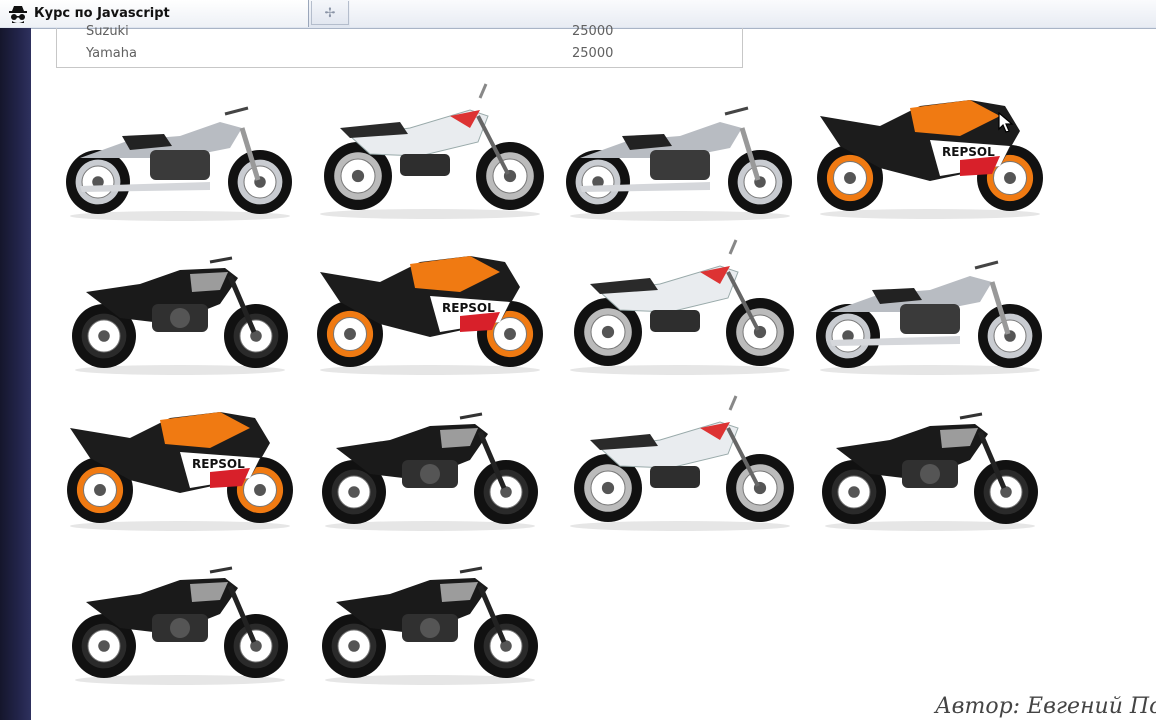 The width and height of the screenshot is (1156, 720). What do you see at coordinates (1006, 122) in the screenshot?
I see `mouse-cursor-icon` at bounding box center [1006, 122].